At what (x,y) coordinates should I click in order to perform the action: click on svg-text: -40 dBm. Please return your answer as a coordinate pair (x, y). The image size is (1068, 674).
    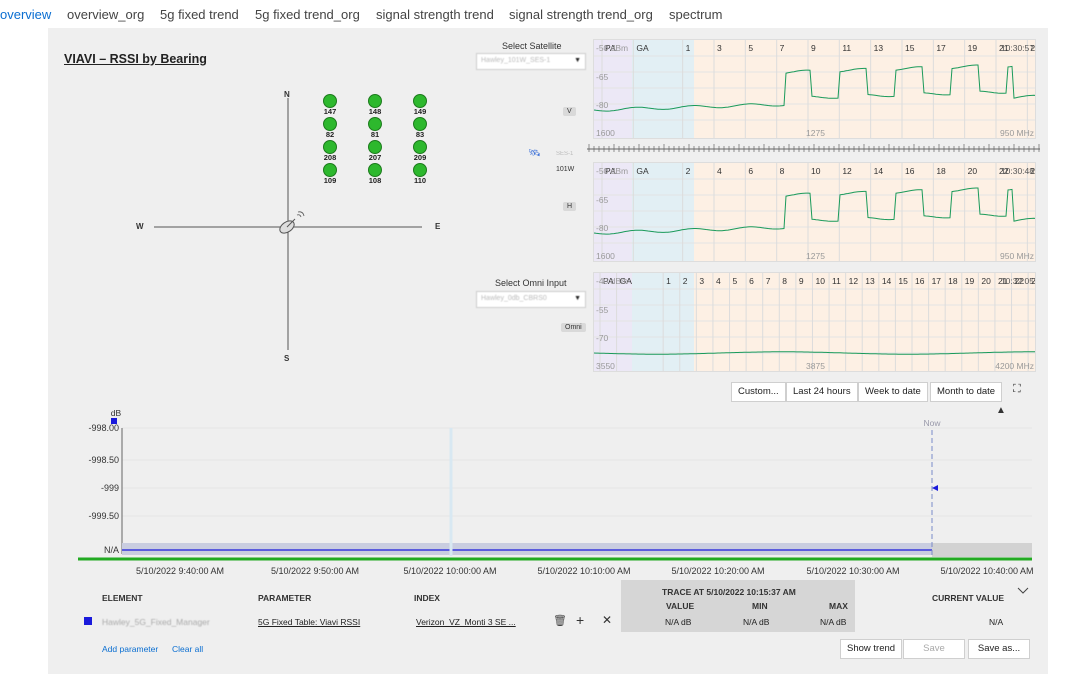
    Looking at the image, I should click on (612, 281).